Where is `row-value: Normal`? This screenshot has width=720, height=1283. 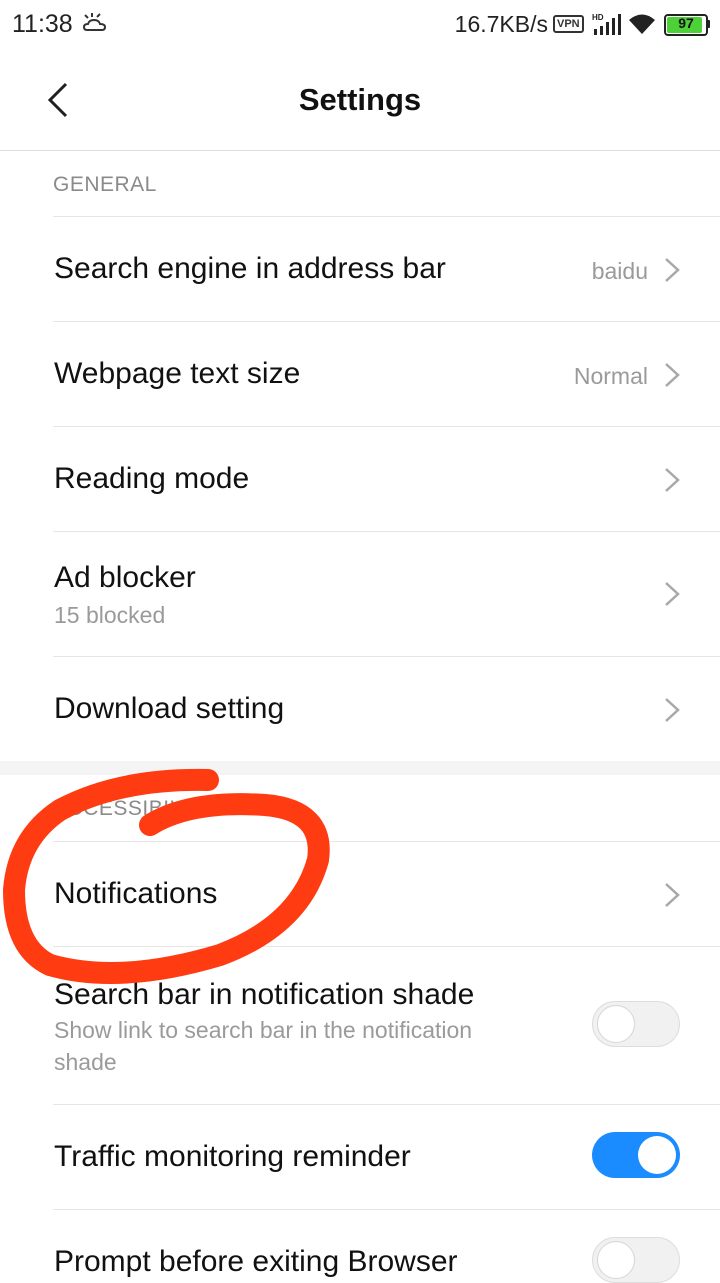 row-value: Normal is located at coordinates (610, 376).